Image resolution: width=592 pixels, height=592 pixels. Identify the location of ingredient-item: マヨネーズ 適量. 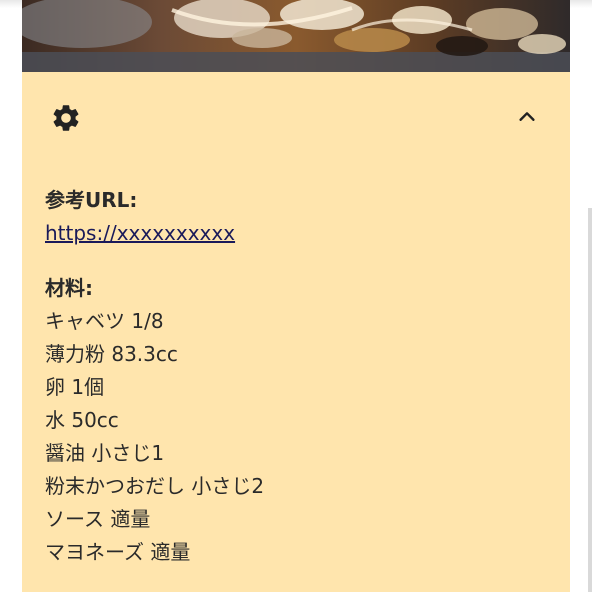
(118, 552).